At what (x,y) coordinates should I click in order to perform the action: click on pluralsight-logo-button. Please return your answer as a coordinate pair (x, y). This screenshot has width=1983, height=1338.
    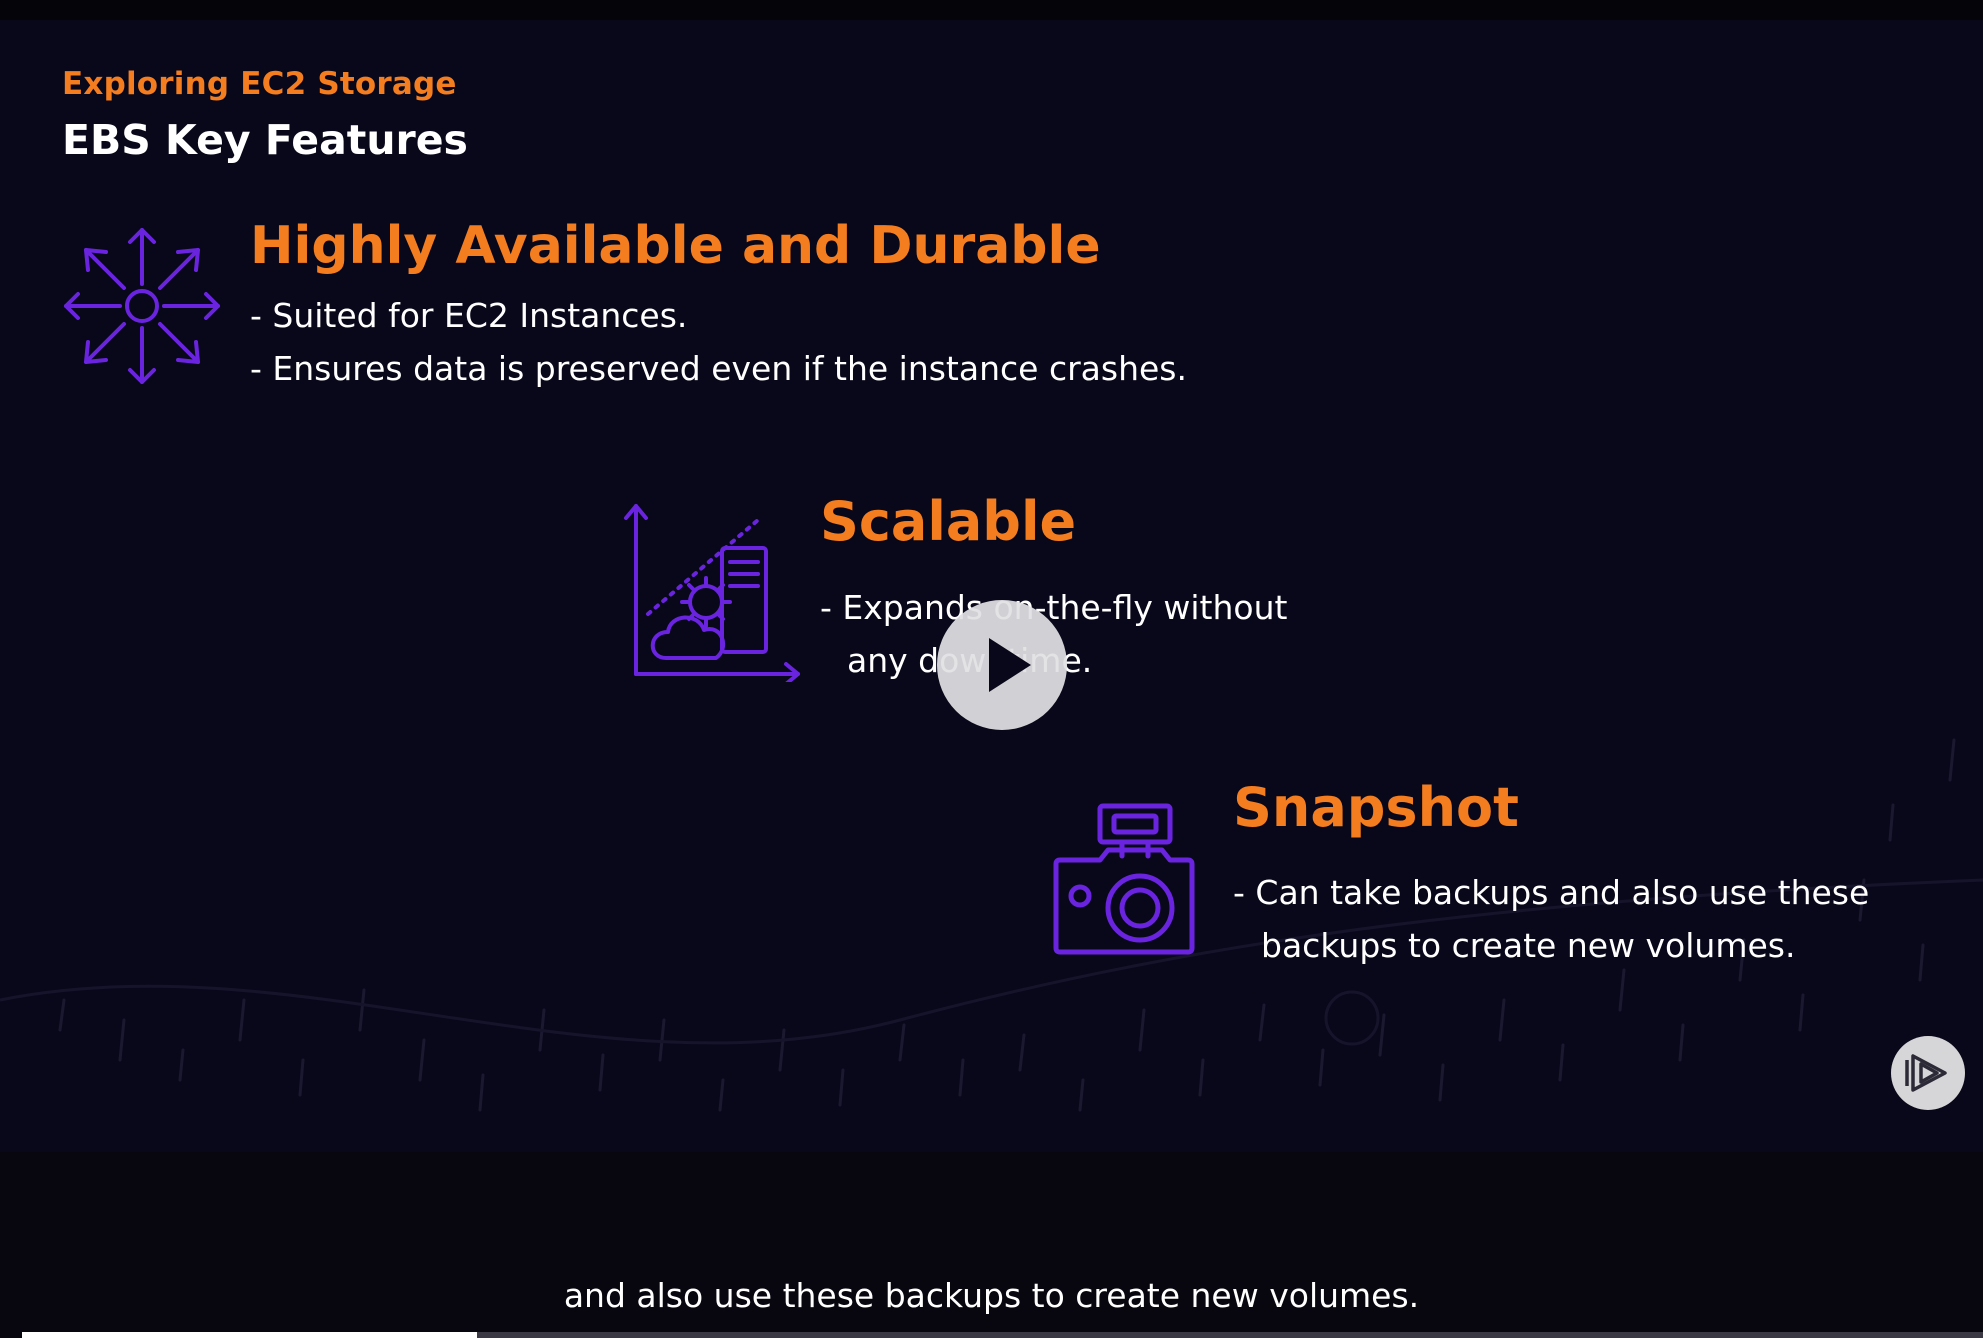
    Looking at the image, I should click on (1928, 1073).